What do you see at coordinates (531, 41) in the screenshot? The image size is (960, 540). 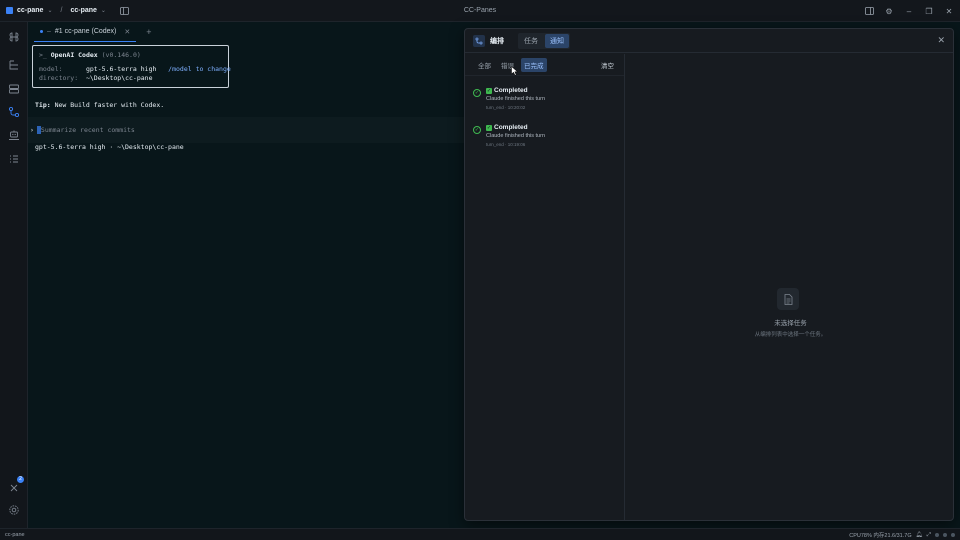 I see `tab-tasks: 任务` at bounding box center [531, 41].